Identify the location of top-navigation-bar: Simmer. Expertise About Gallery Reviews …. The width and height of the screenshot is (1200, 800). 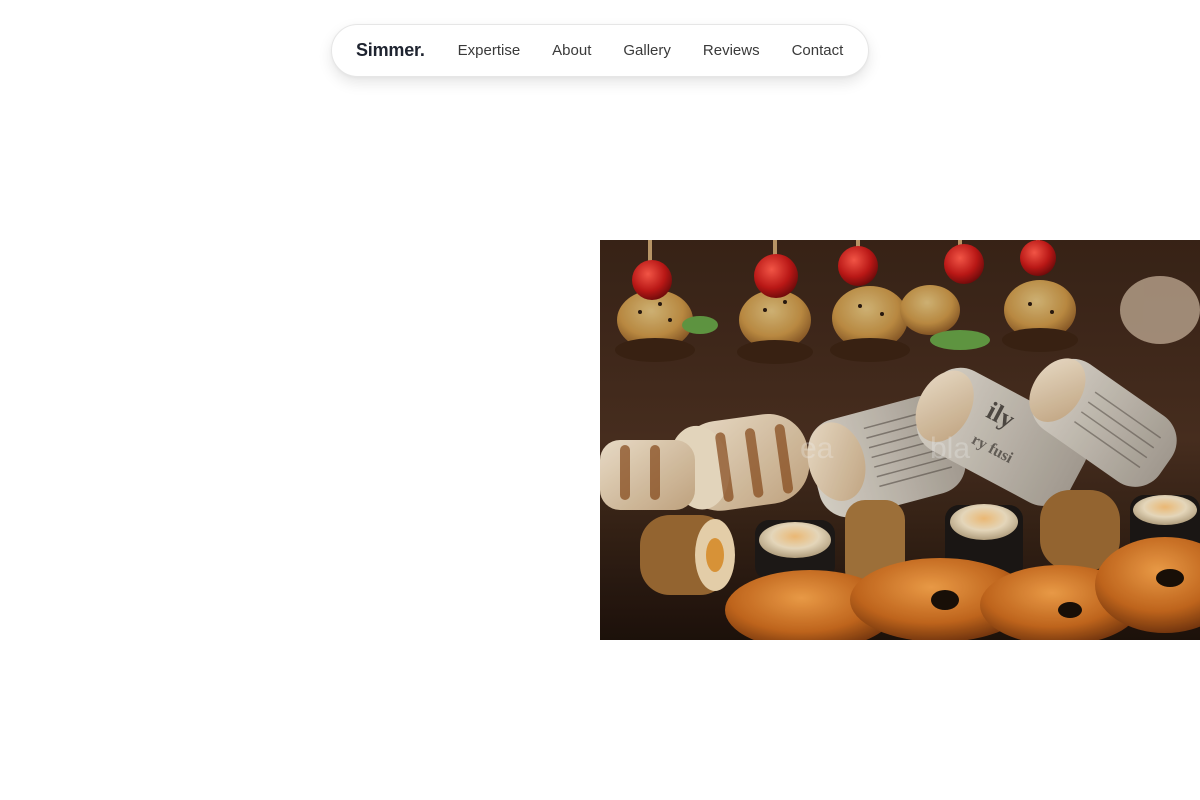
(600, 50).